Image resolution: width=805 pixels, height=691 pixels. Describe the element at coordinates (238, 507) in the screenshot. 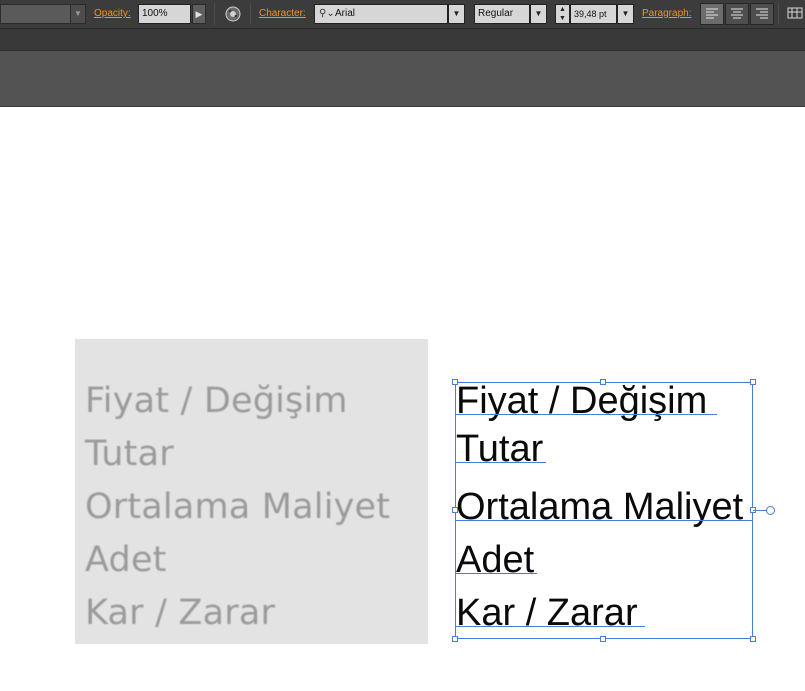

I see `placed-text-line: Ortalama Maliyet` at that location.